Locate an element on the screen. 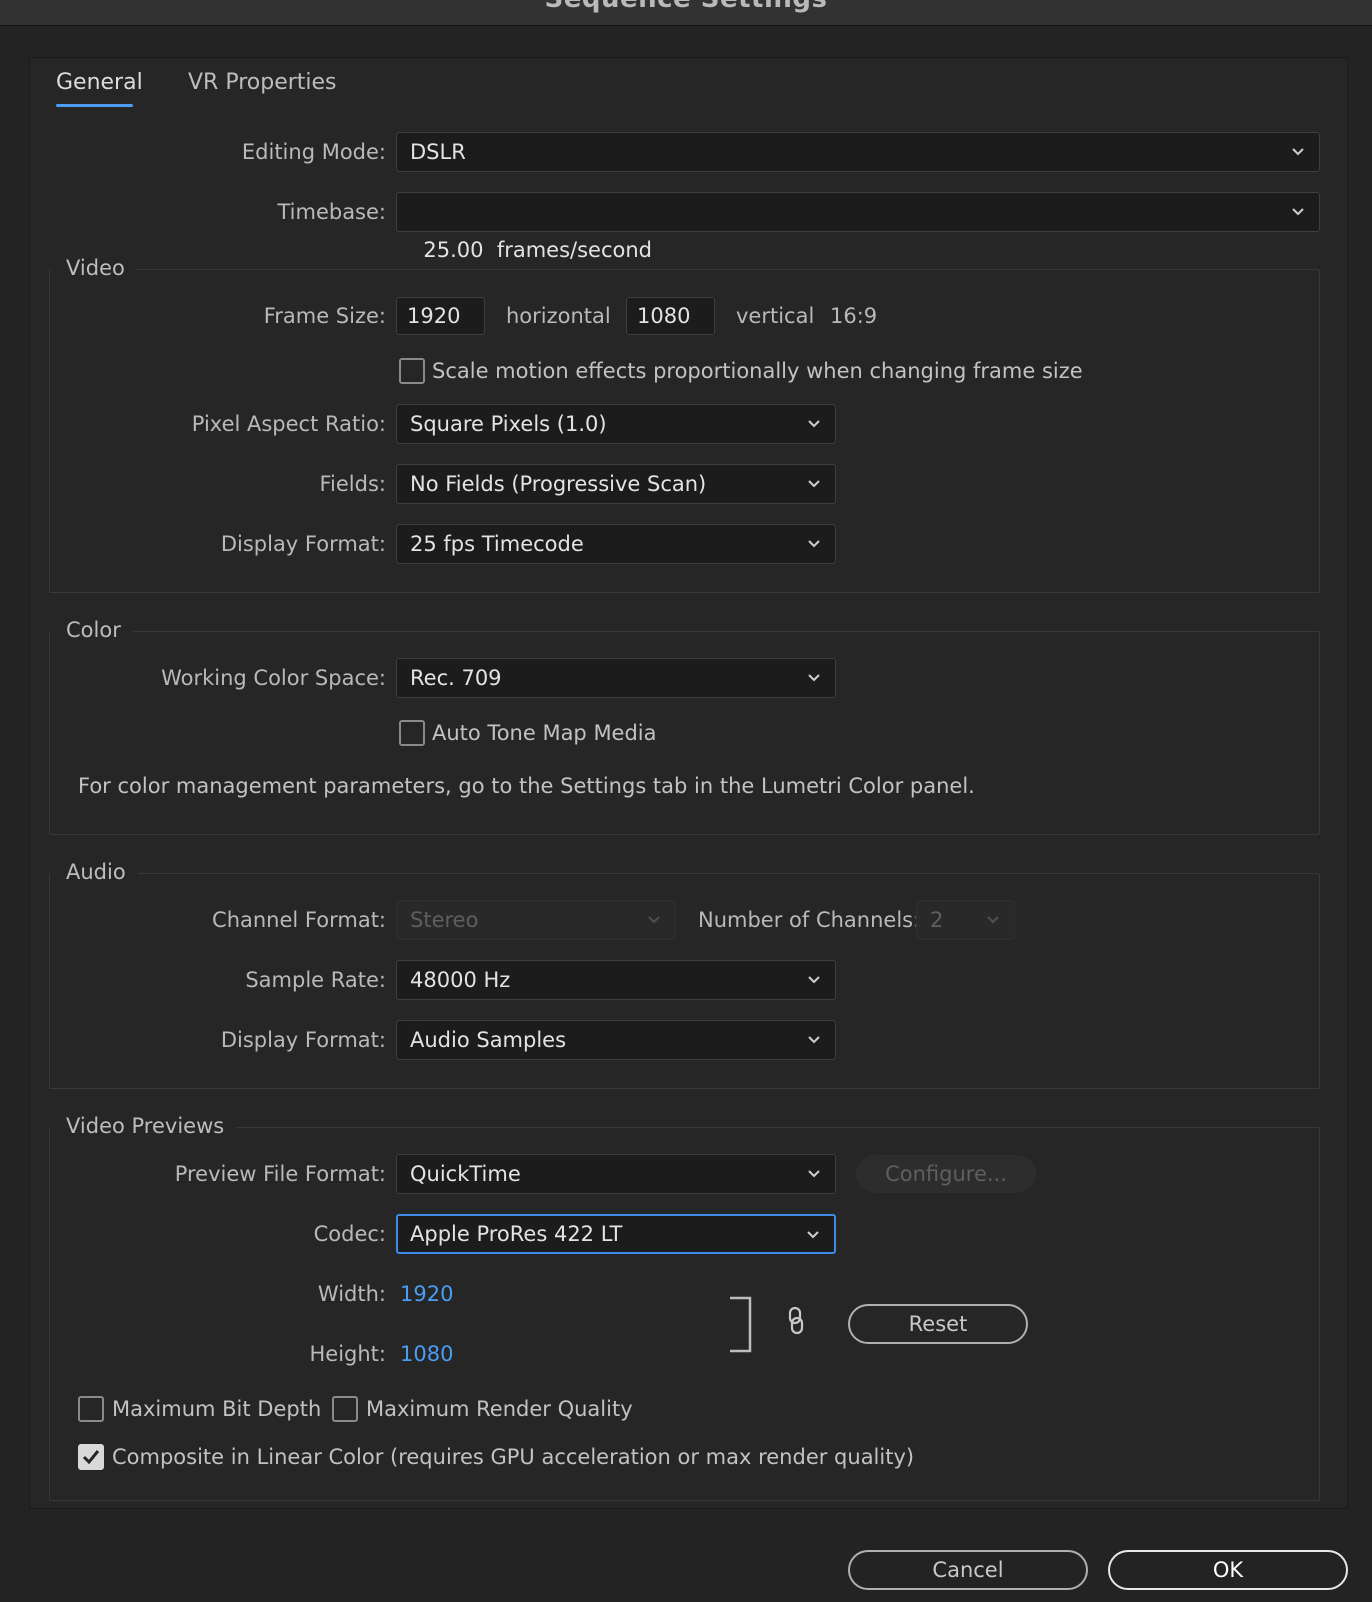 The height and width of the screenshot is (1602, 1372). codec-value: Apple ProRes 422 LT is located at coordinates (516, 1234).